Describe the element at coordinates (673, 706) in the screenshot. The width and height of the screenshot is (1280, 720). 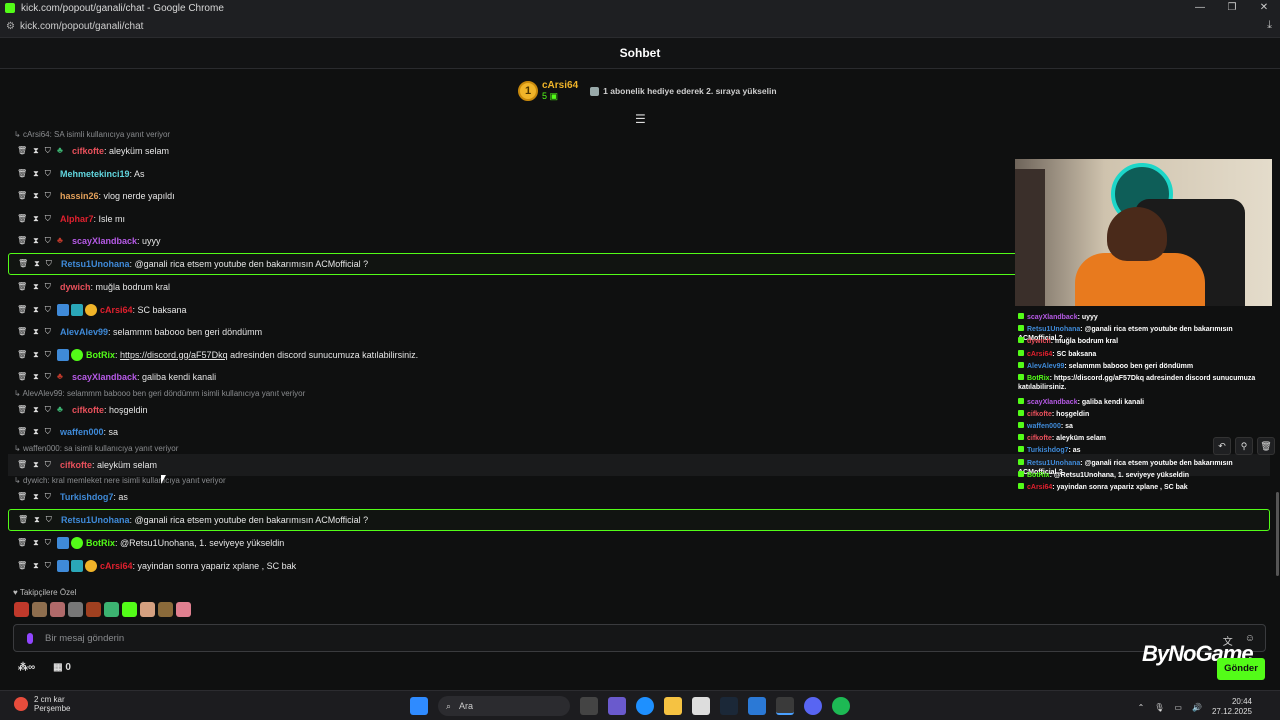
I see `file-explorer-icon` at that location.